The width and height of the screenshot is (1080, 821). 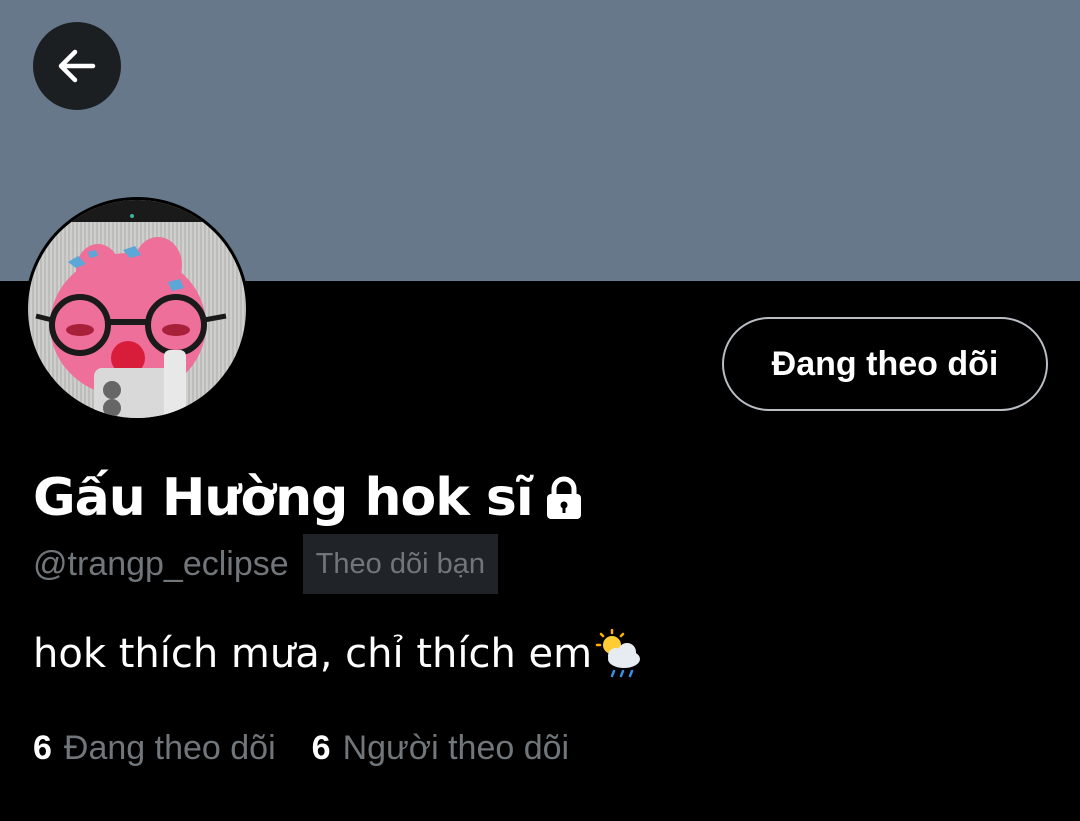 I want to click on handle-row: @trangp_eclipse Theo dõi bạn, so click(x=265, y=564).